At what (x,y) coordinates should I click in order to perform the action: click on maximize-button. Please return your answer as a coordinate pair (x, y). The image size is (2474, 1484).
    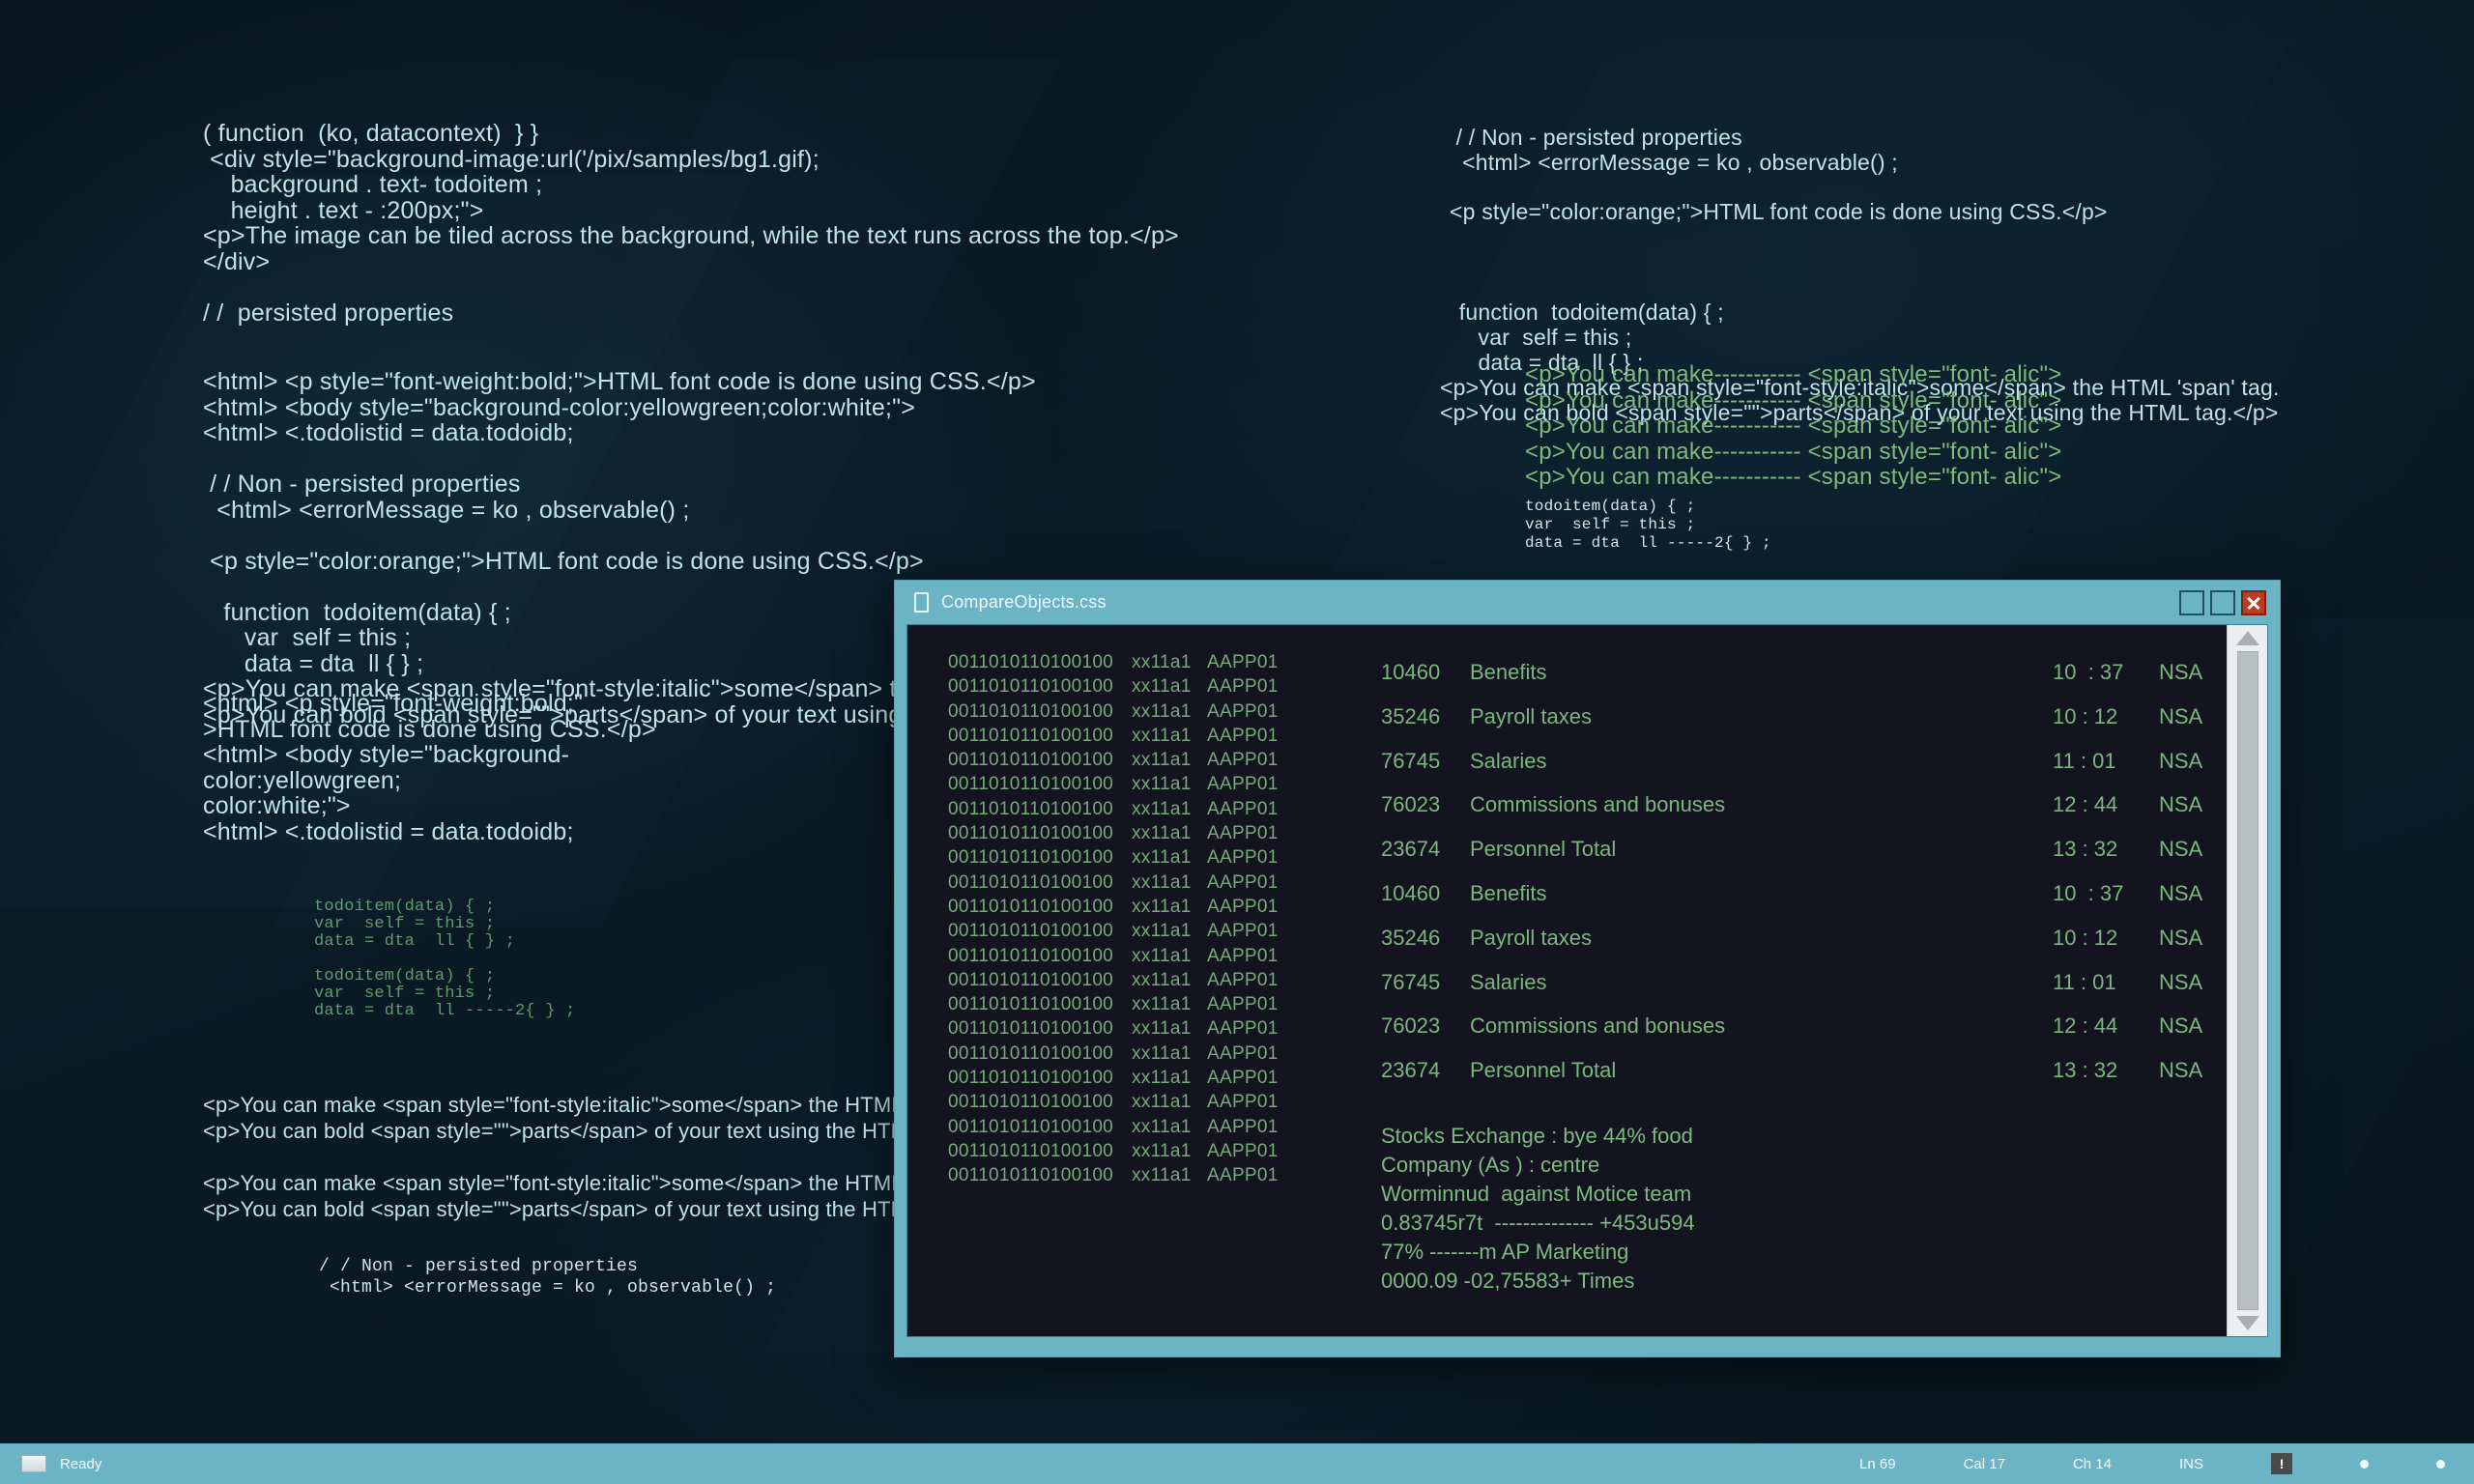
    Looking at the image, I should click on (2222, 602).